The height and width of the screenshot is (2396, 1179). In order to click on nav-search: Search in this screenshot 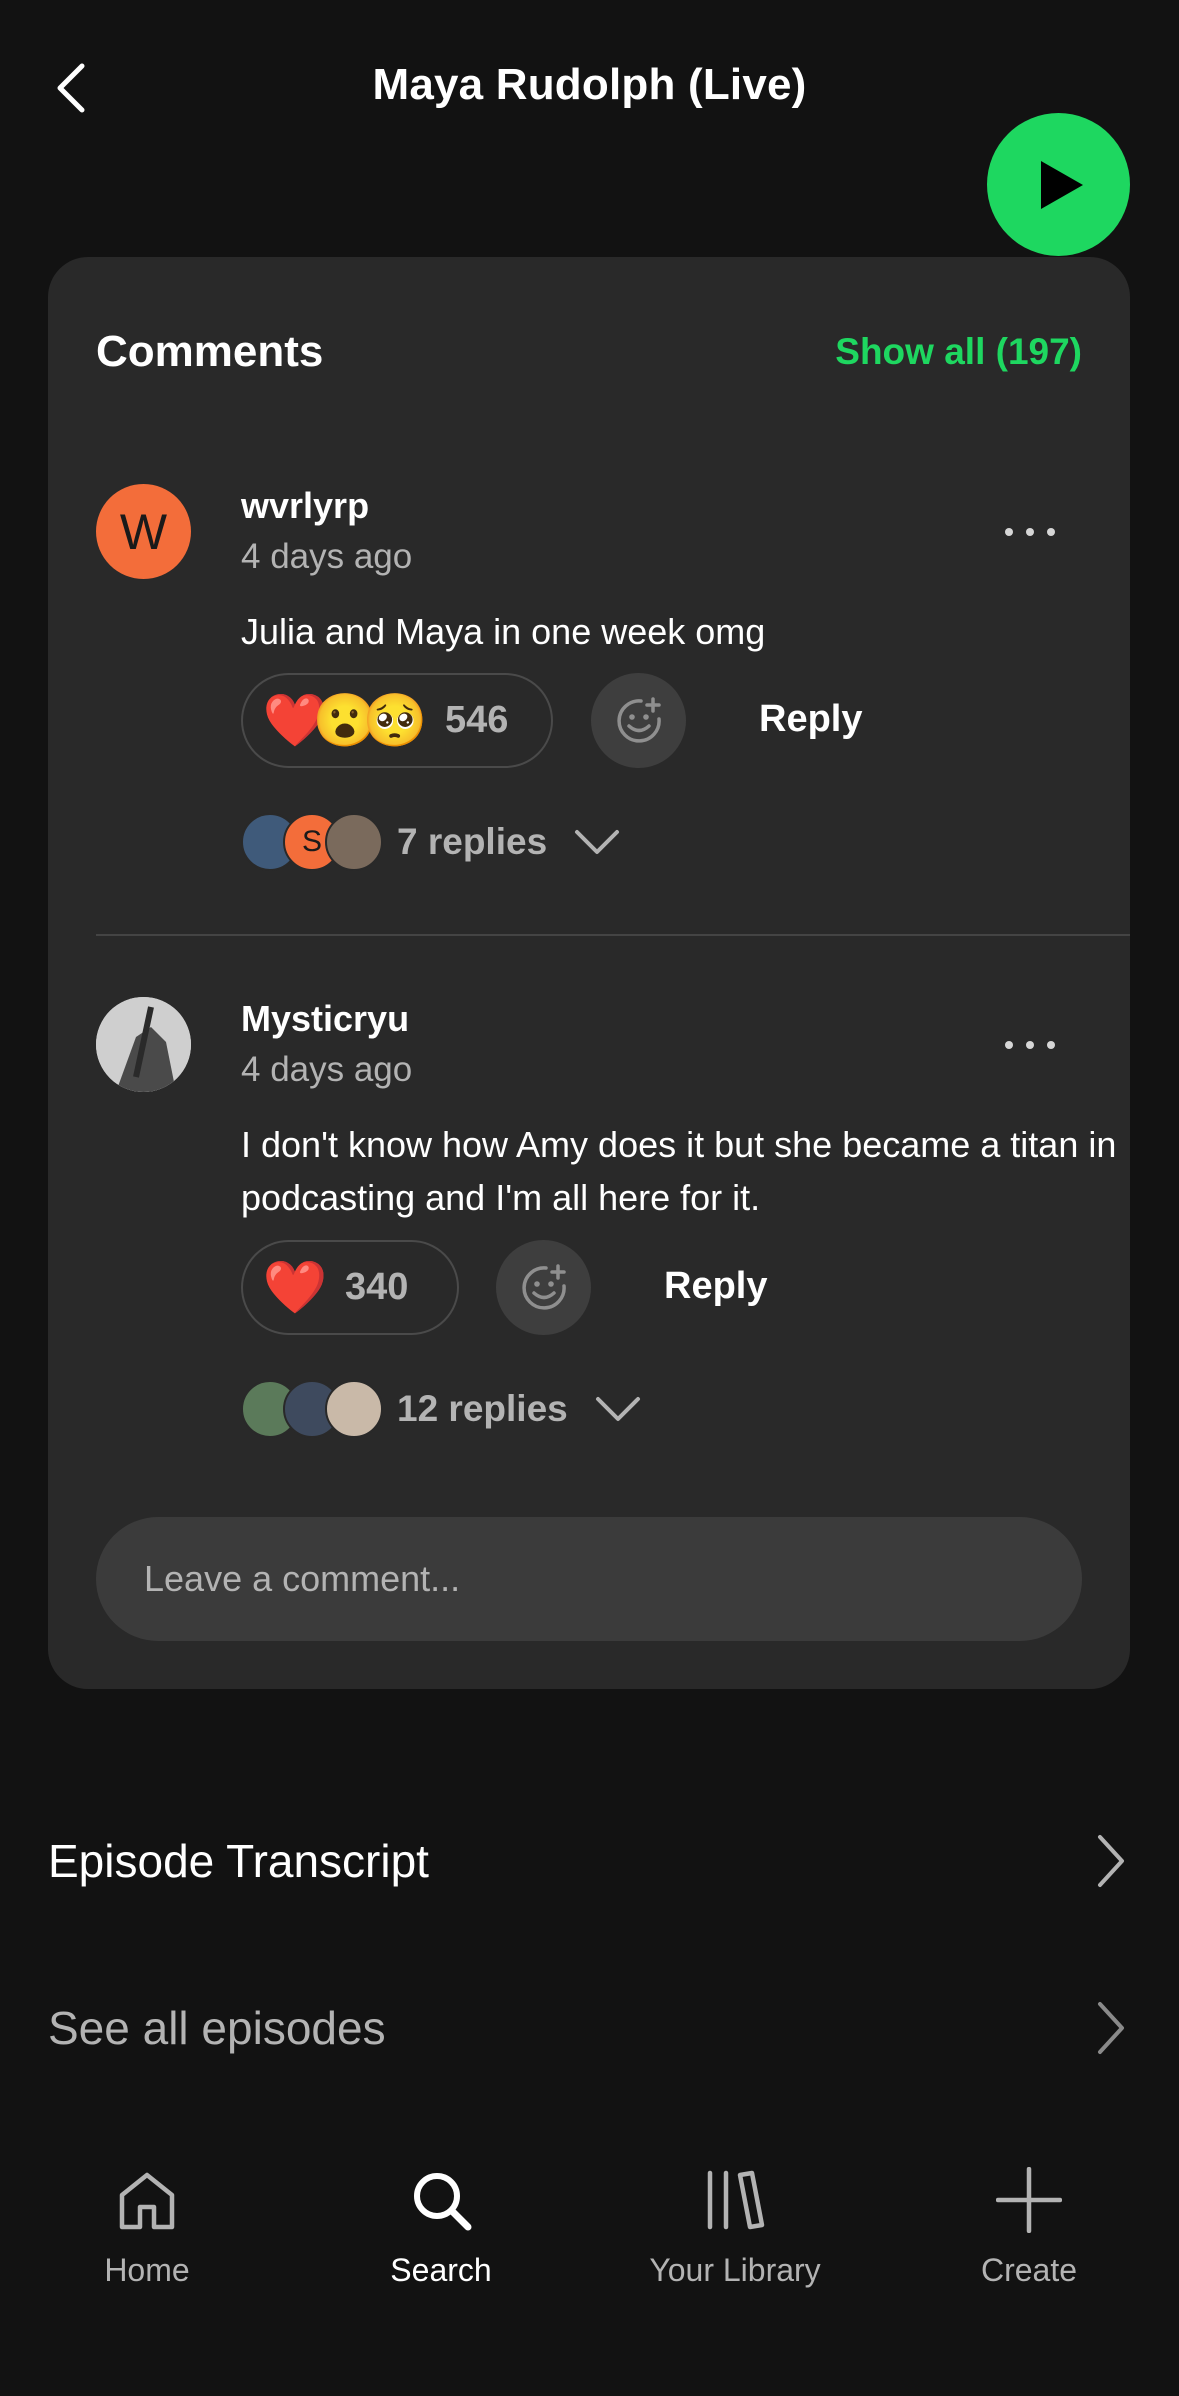, I will do `click(441, 2235)`.